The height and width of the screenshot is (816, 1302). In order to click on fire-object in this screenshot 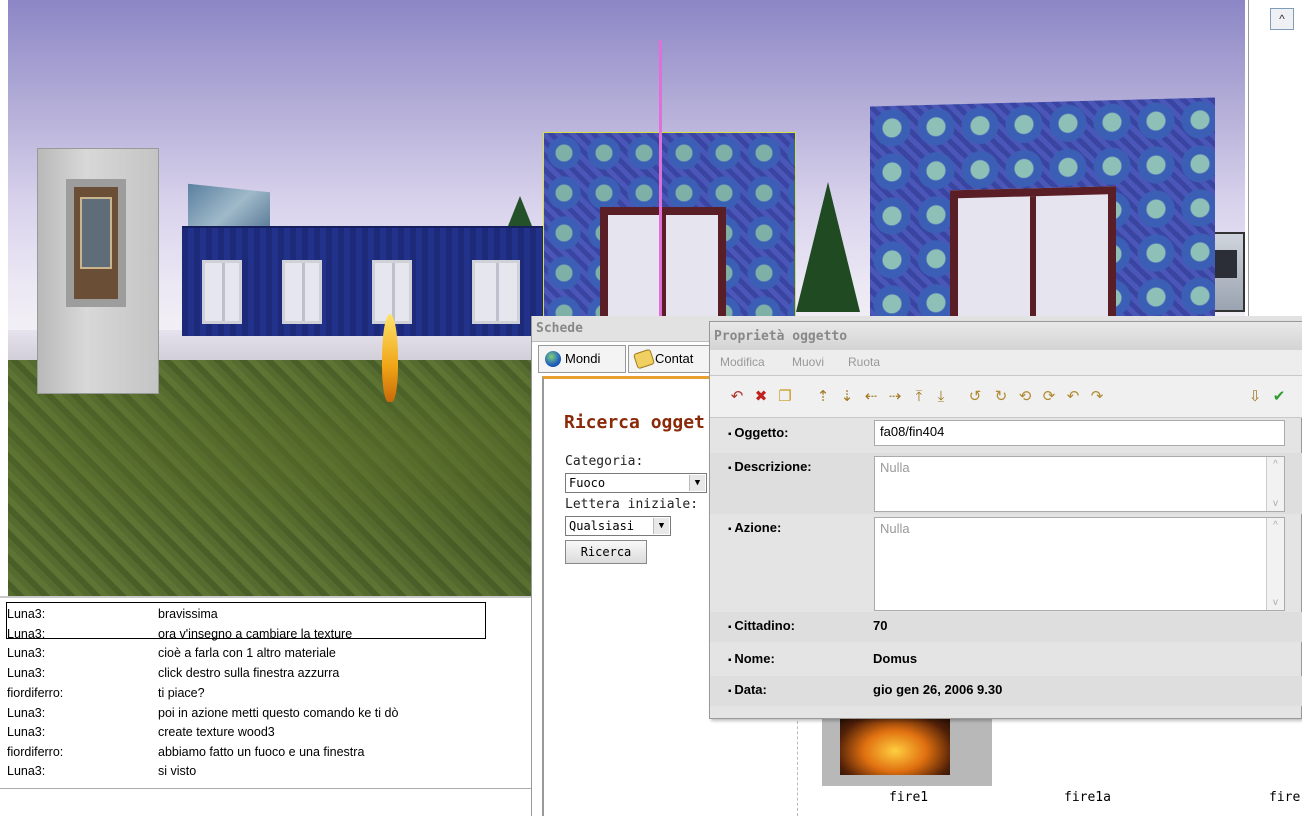, I will do `click(390, 358)`.